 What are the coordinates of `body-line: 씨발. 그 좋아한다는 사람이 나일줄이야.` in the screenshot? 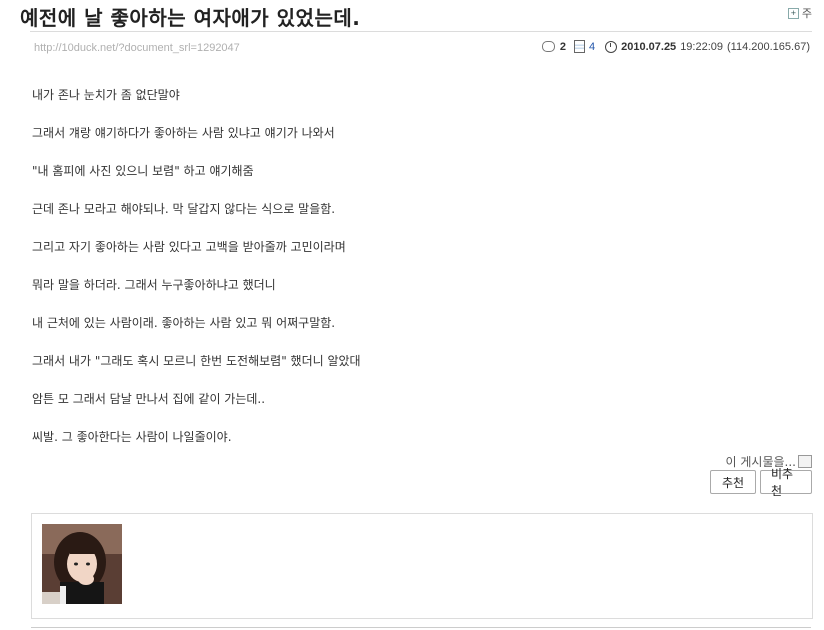 It's located at (132, 437).